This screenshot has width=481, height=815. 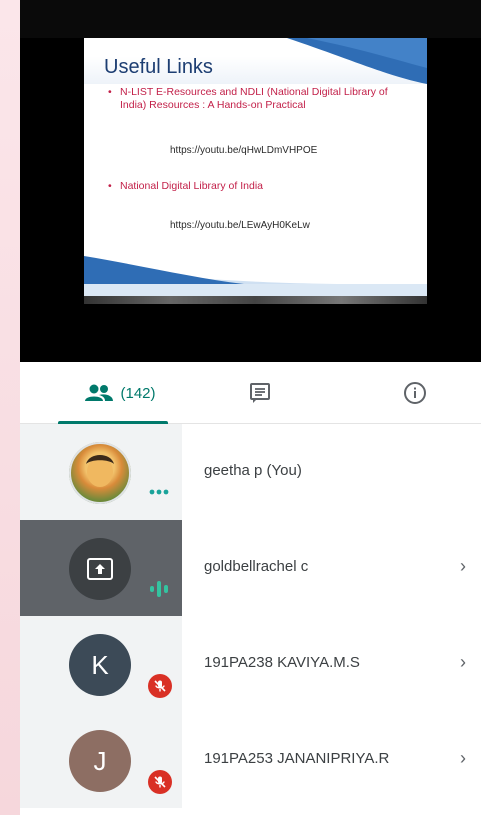 I want to click on video-top-bar, so click(x=250, y=19).